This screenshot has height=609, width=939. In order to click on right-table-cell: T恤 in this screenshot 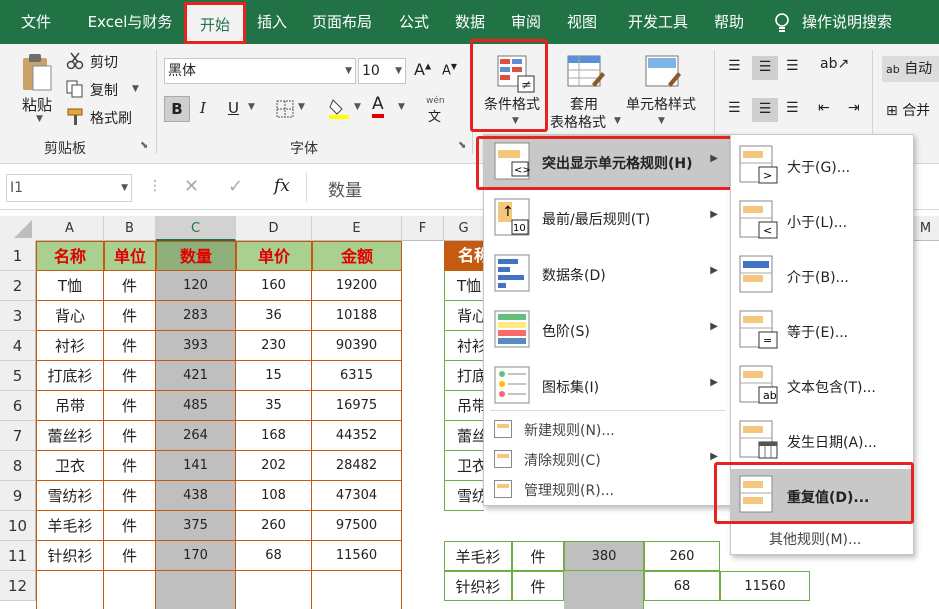, I will do `click(464, 286)`.